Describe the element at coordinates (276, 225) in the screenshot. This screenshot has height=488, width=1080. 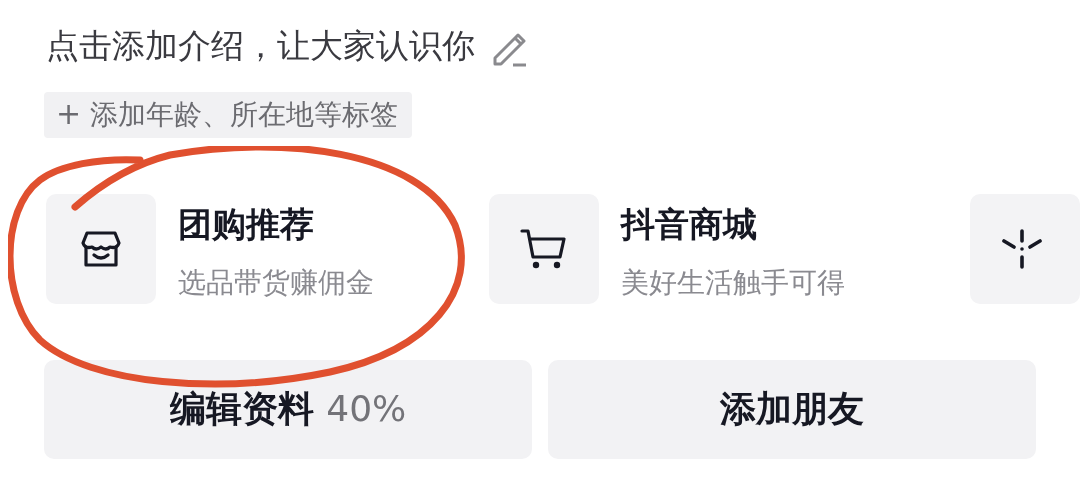
I see `service-title: 团购推荐` at that location.